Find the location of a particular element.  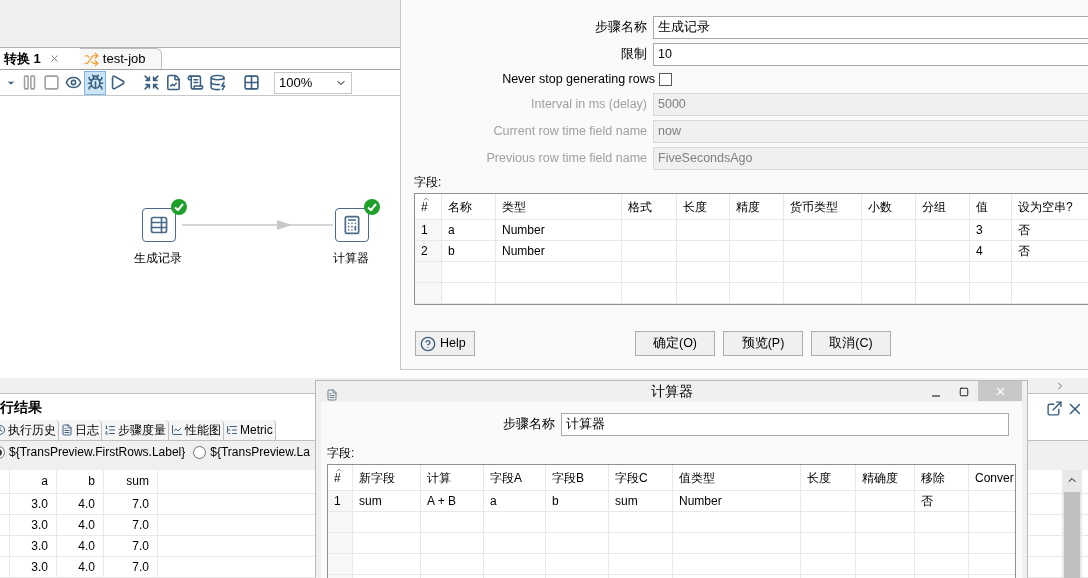

column-header: 格式 is located at coordinates (649, 206).